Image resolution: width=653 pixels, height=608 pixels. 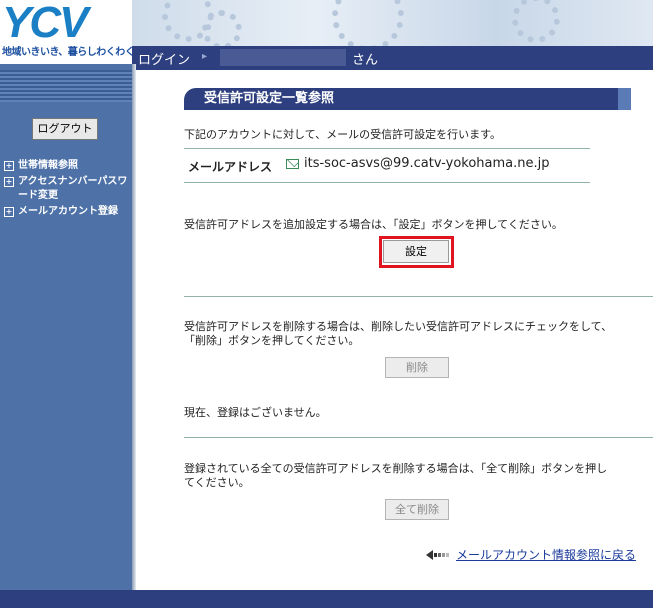 I want to click on logo-area: YCV 地域いきいき、暮らしわくわく, so click(x=67, y=32).